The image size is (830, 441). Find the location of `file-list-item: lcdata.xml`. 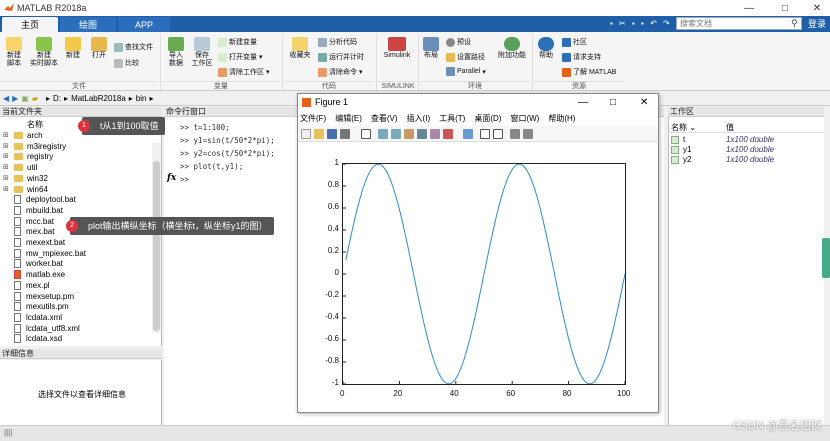

file-list-item: lcdata.xml is located at coordinates (32, 317).